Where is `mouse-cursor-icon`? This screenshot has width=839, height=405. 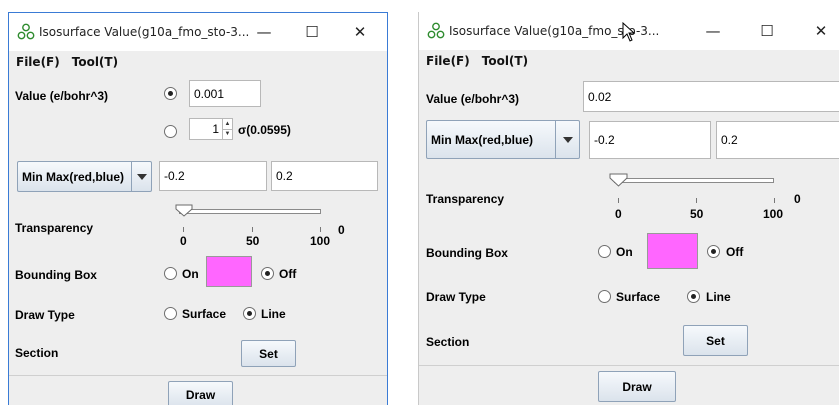
mouse-cursor-icon is located at coordinates (629, 32).